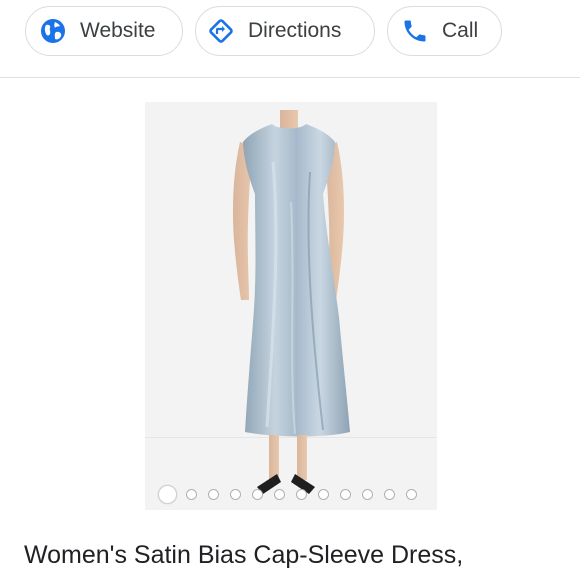 This screenshot has height=580, width=580. What do you see at coordinates (460, 30) in the screenshot?
I see `call-label: Call` at bounding box center [460, 30].